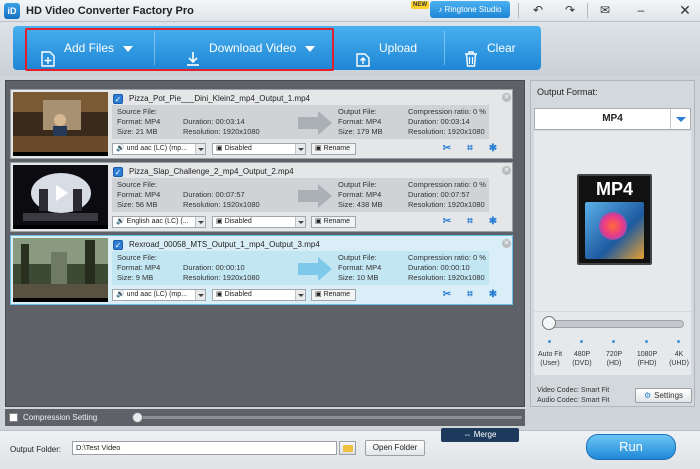 This screenshot has height=469, width=700. I want to click on ringtone-studio-button: ♪ Ringtone Studio, so click(470, 9).